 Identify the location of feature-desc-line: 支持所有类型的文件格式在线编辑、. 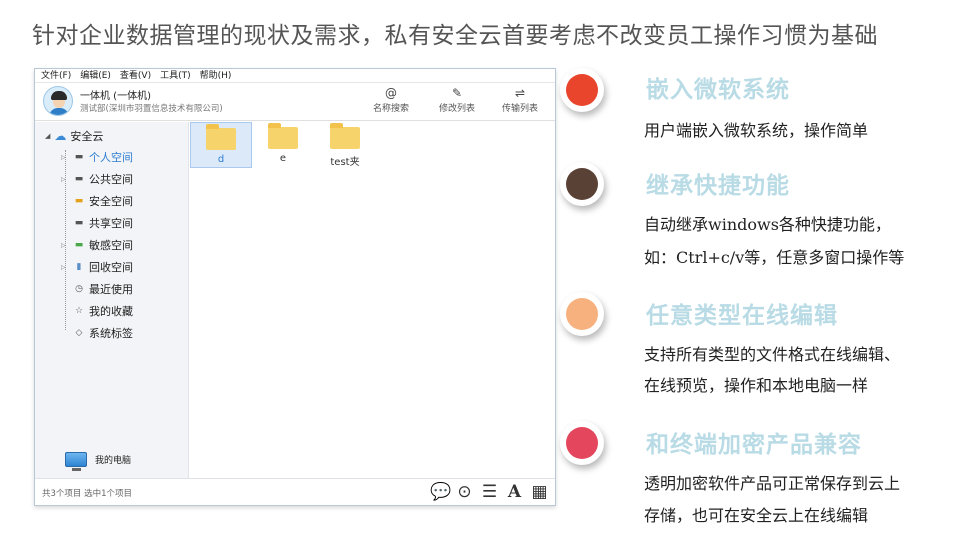
(772, 354).